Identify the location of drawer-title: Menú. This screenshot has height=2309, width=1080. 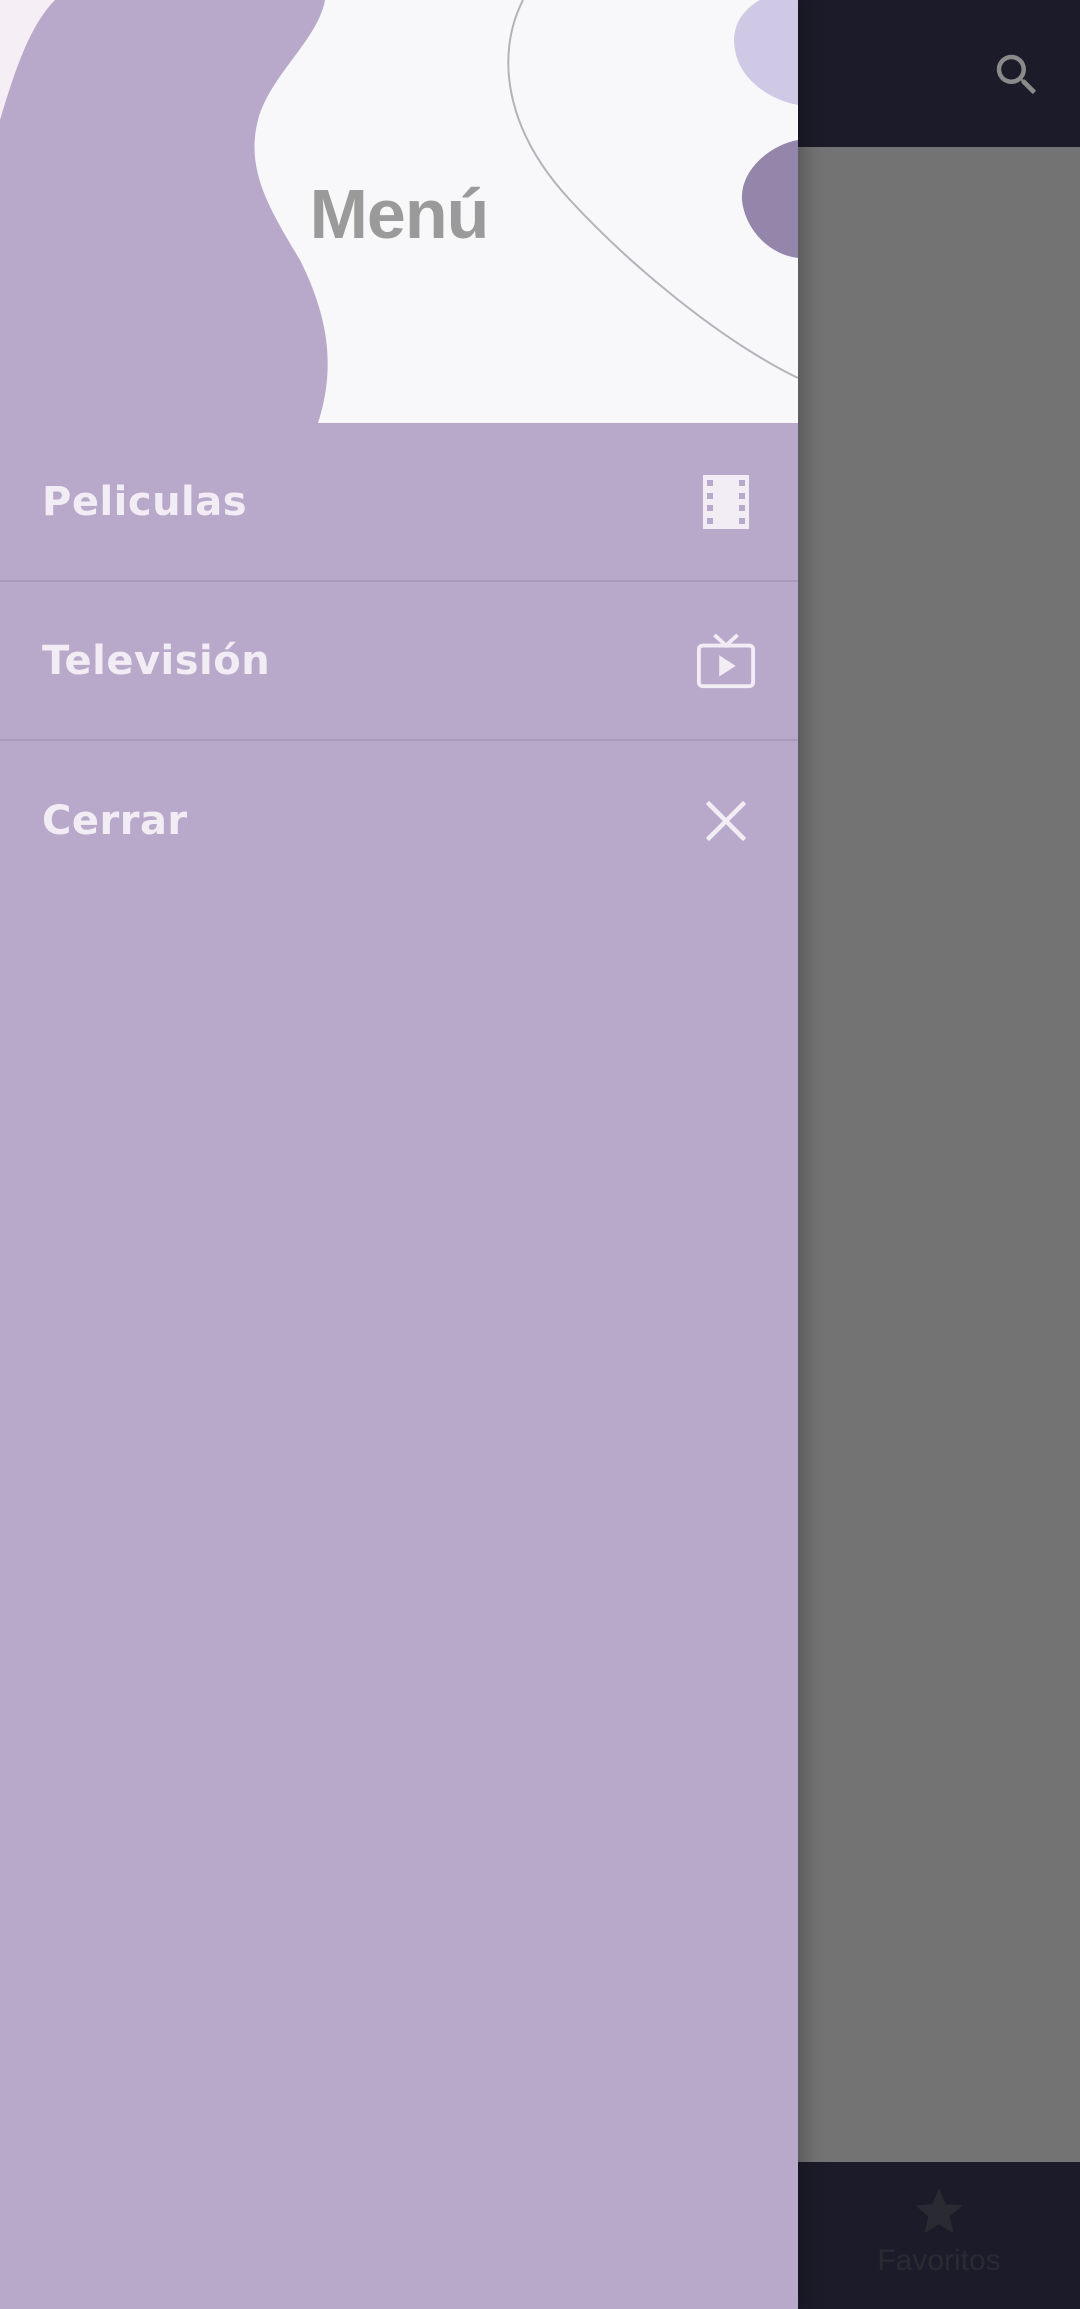
(399, 214).